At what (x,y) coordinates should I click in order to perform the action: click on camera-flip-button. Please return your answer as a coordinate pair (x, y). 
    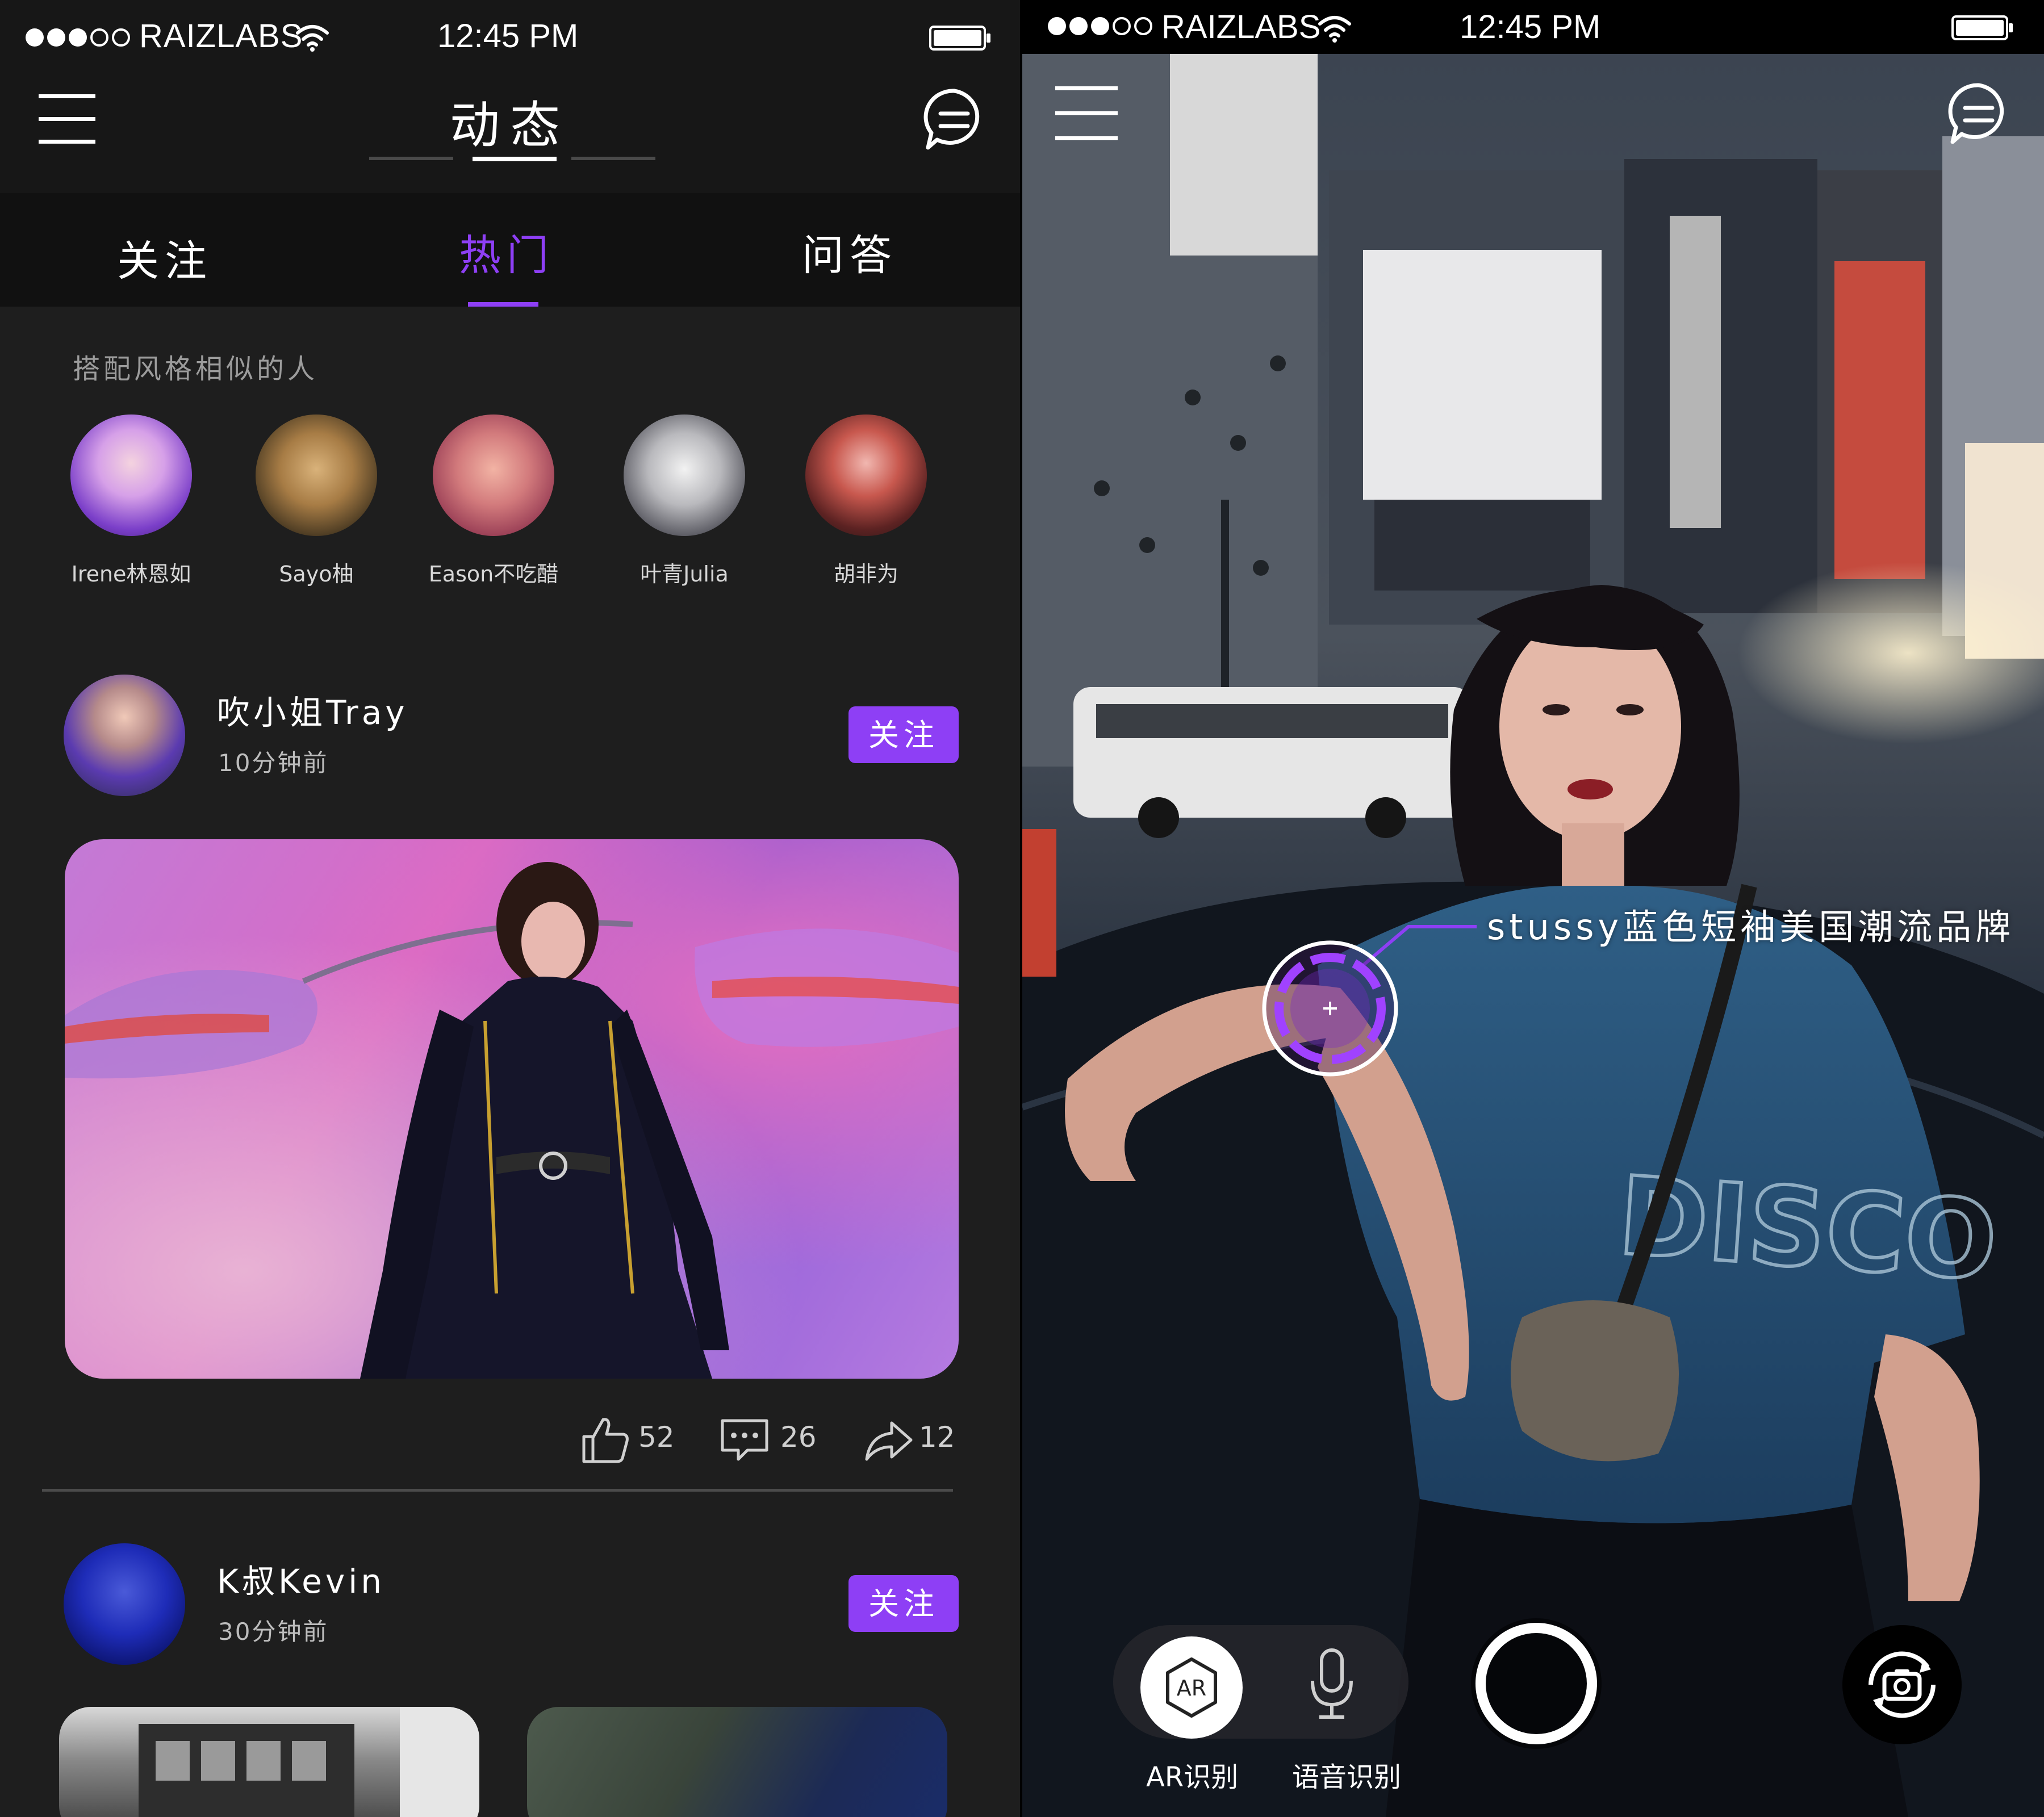
    Looking at the image, I should click on (1902, 1685).